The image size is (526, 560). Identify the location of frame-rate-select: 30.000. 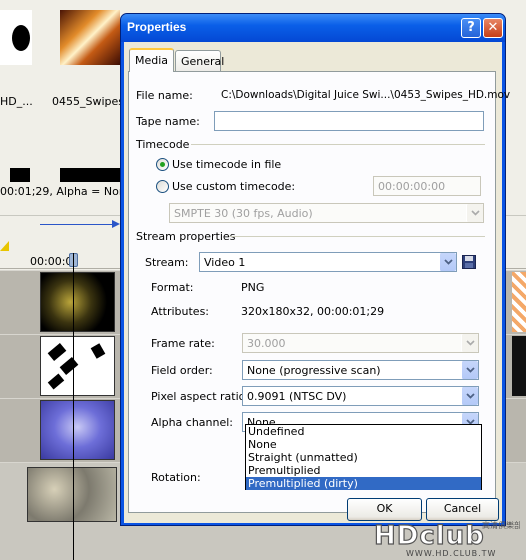
(360, 343).